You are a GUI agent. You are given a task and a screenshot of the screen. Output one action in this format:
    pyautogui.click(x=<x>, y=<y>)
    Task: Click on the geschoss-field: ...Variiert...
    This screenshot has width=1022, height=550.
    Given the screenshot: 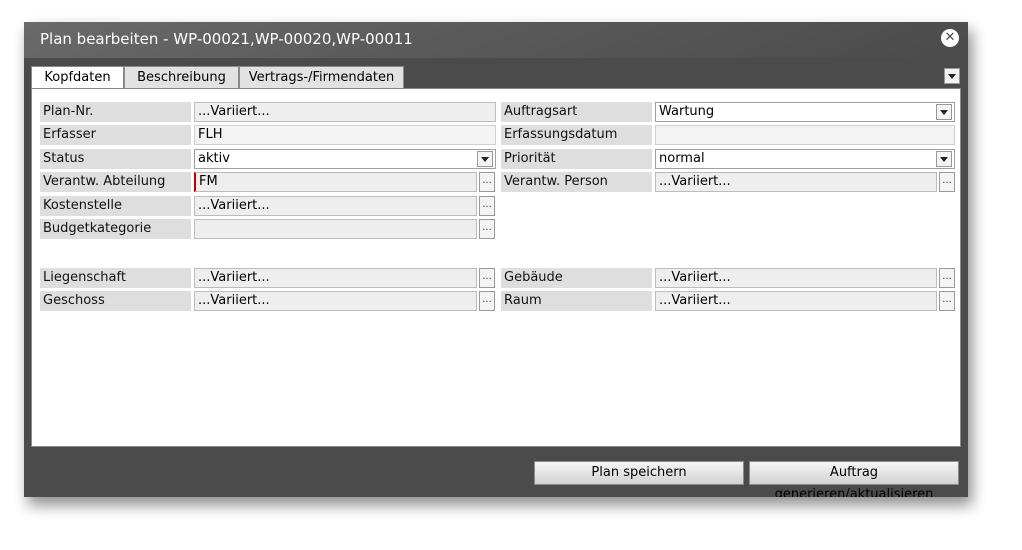 What is the action you would take?
    pyautogui.click(x=335, y=301)
    